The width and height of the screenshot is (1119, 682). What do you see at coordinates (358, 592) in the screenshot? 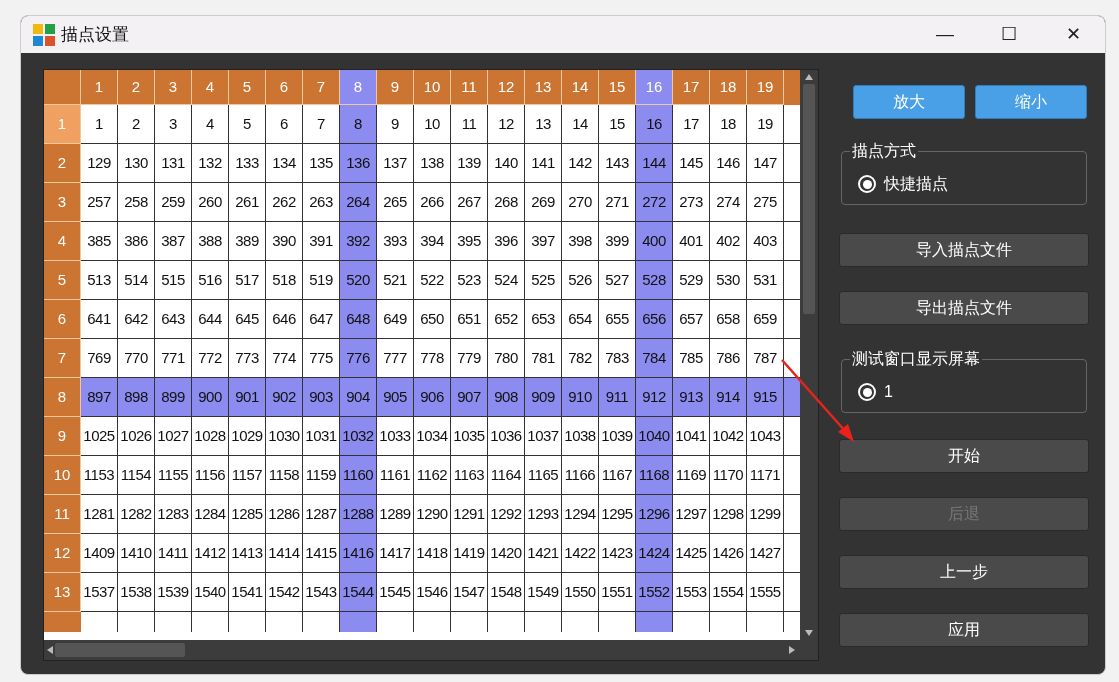
I see `grid-cell: 1544` at bounding box center [358, 592].